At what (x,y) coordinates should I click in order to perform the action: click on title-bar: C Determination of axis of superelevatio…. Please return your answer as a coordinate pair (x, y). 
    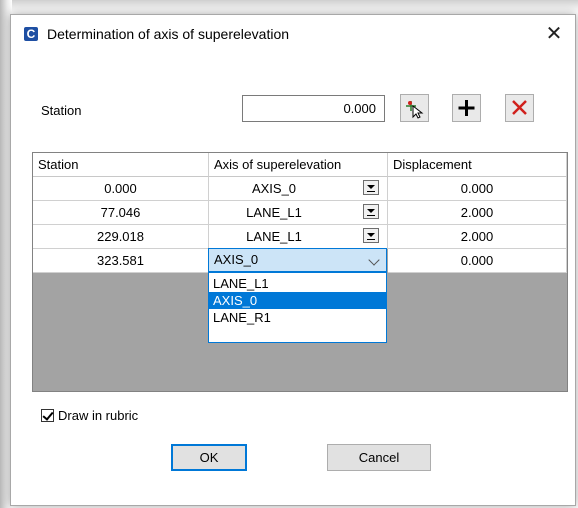
    Looking at the image, I should click on (293, 35).